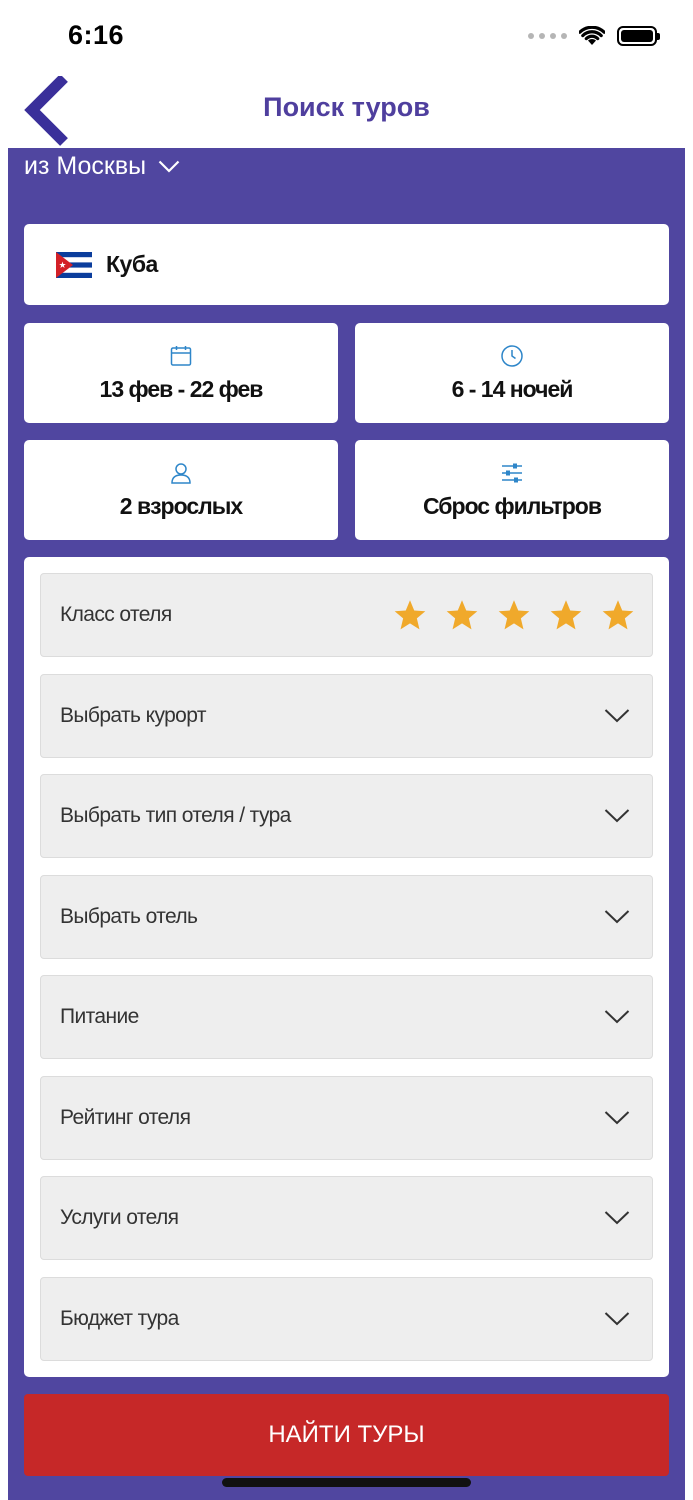 The width and height of the screenshot is (693, 1500). I want to click on navigation-bar: Поиск туров, so click(346, 111).